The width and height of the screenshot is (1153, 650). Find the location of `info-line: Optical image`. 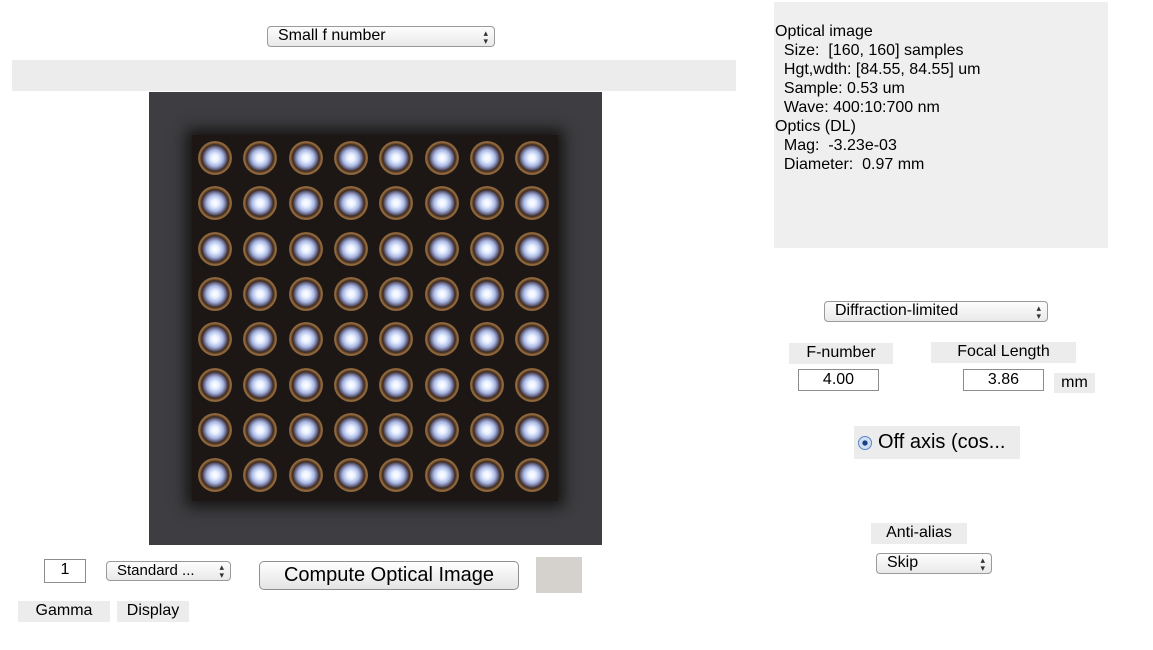

info-line: Optical image is located at coordinates (824, 31).